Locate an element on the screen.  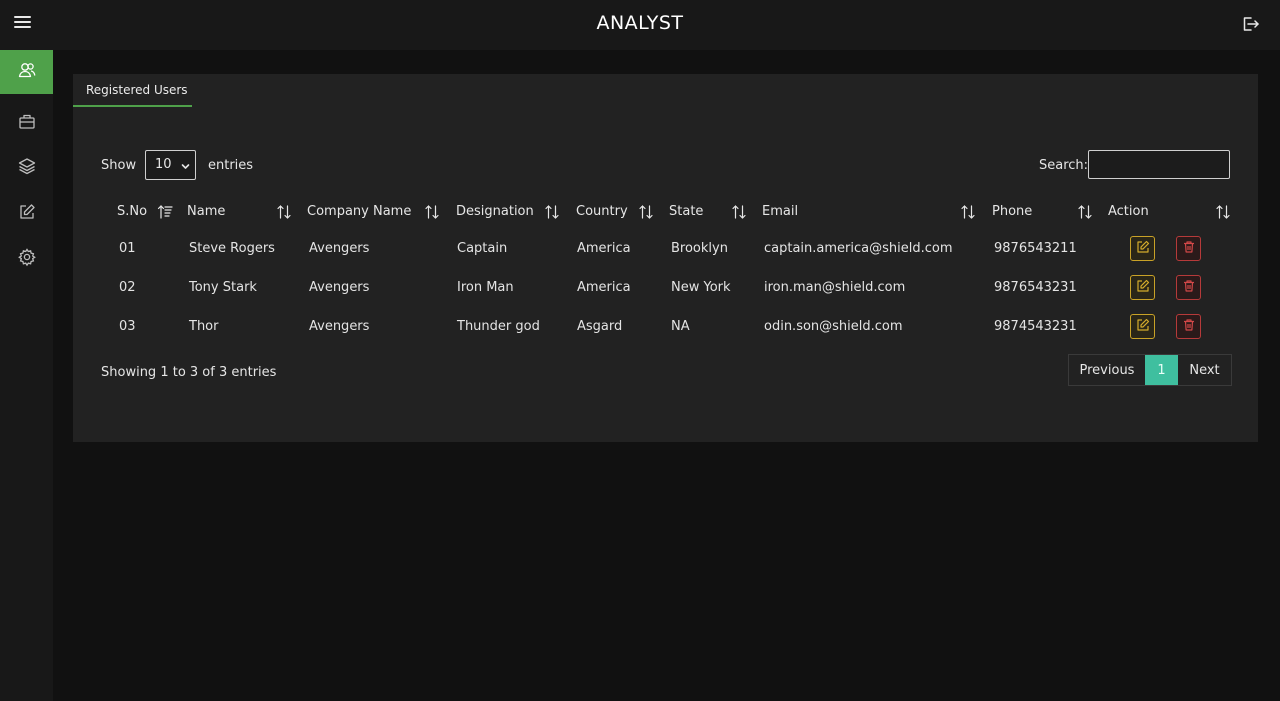
layers-icon is located at coordinates (27, 168).